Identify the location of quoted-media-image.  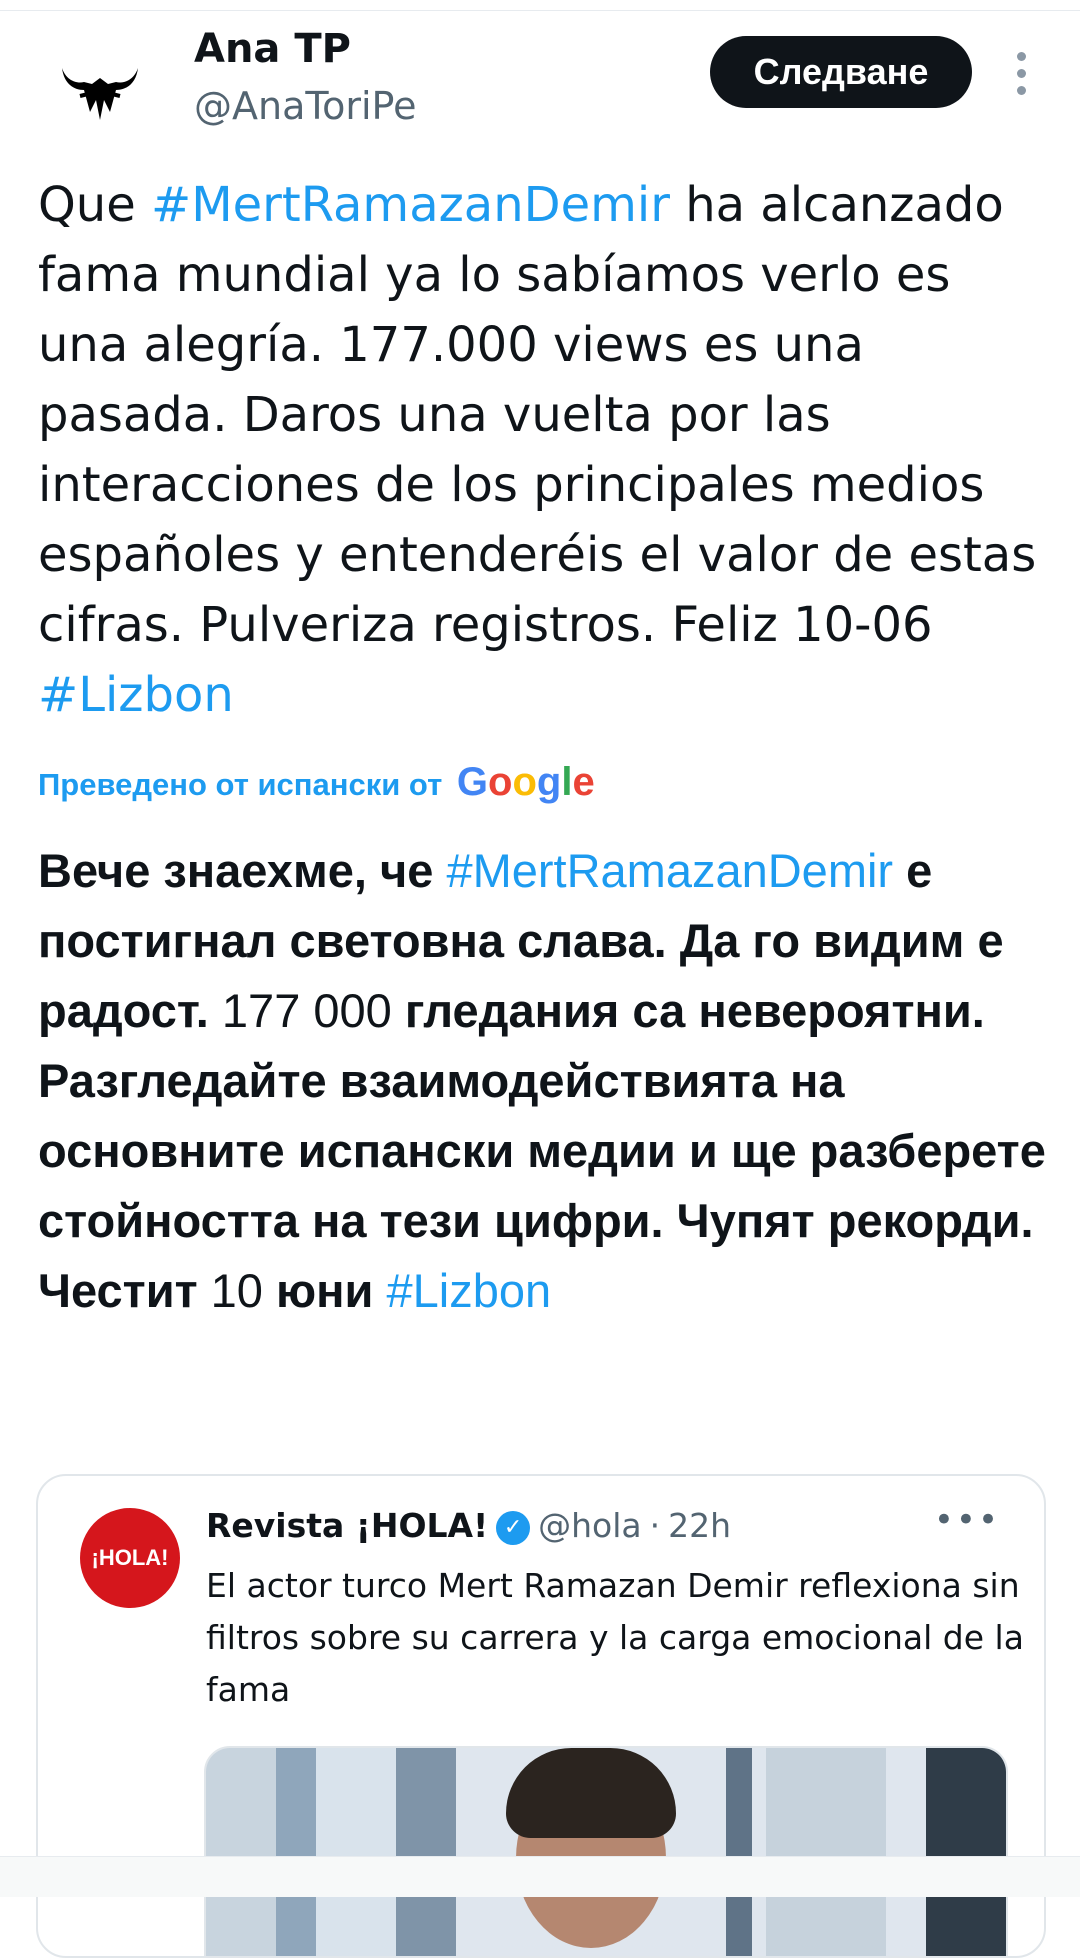
(606, 1851).